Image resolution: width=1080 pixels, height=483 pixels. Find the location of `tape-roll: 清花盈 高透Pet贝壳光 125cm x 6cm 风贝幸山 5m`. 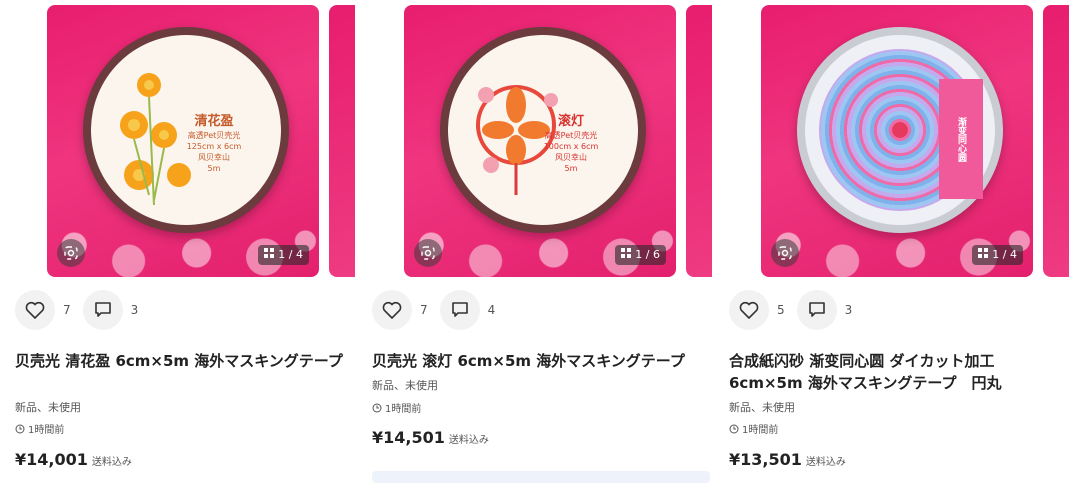

tape-roll: 清花盈 高透Pet贝壳光 125cm x 6cm 风贝幸山 5m is located at coordinates (186, 130).